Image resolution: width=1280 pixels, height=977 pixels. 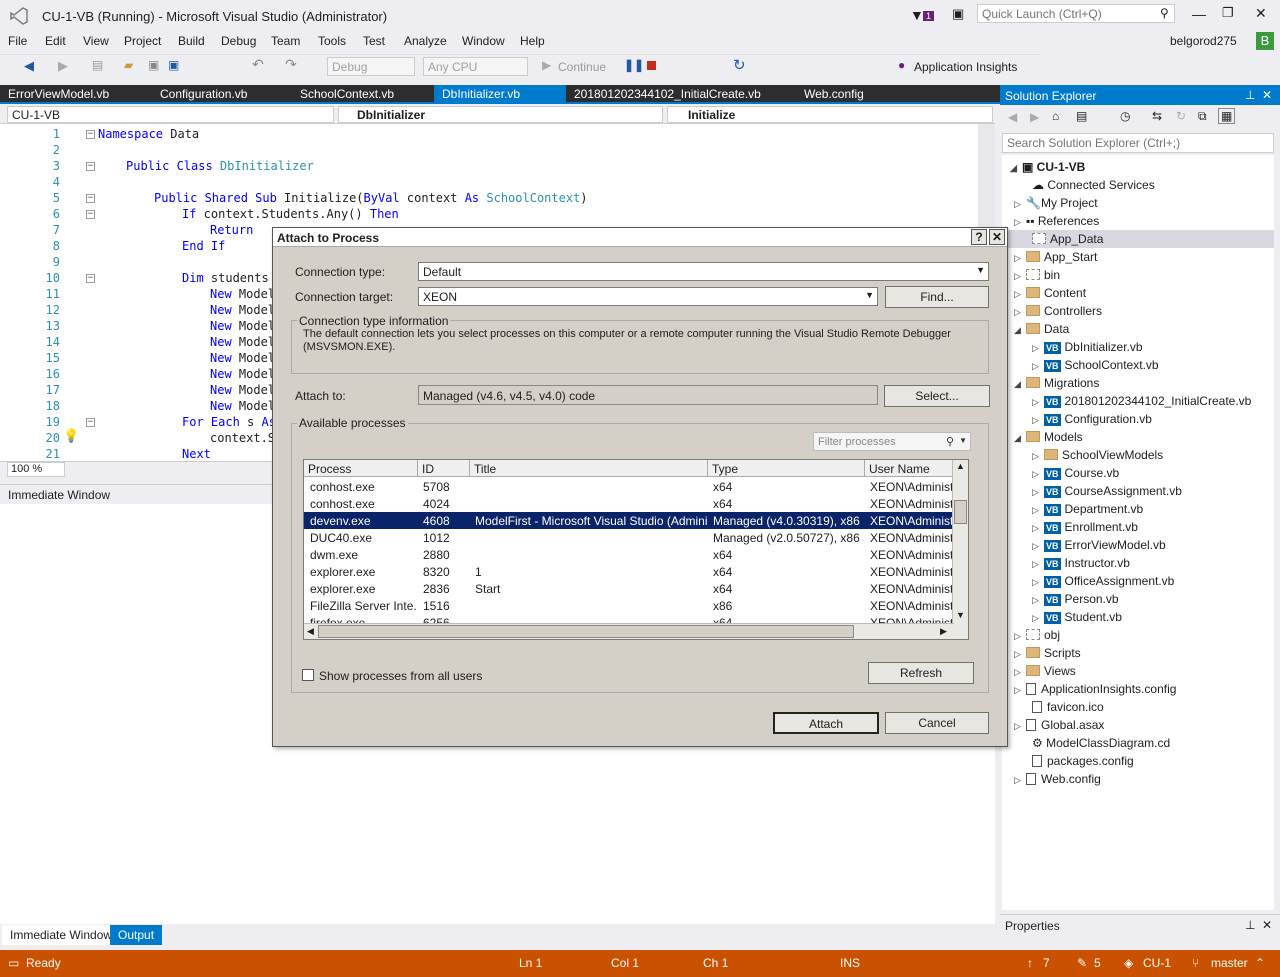 What do you see at coordinates (1157, 116) in the screenshot?
I see `sync-icon: ⇆` at bounding box center [1157, 116].